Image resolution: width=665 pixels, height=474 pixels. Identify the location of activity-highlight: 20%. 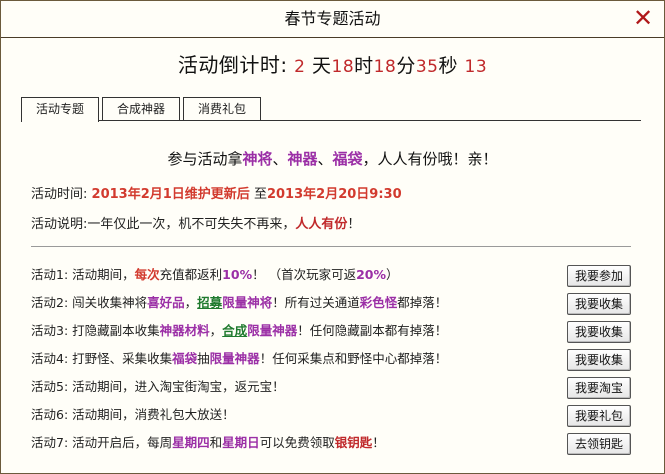
(371, 274).